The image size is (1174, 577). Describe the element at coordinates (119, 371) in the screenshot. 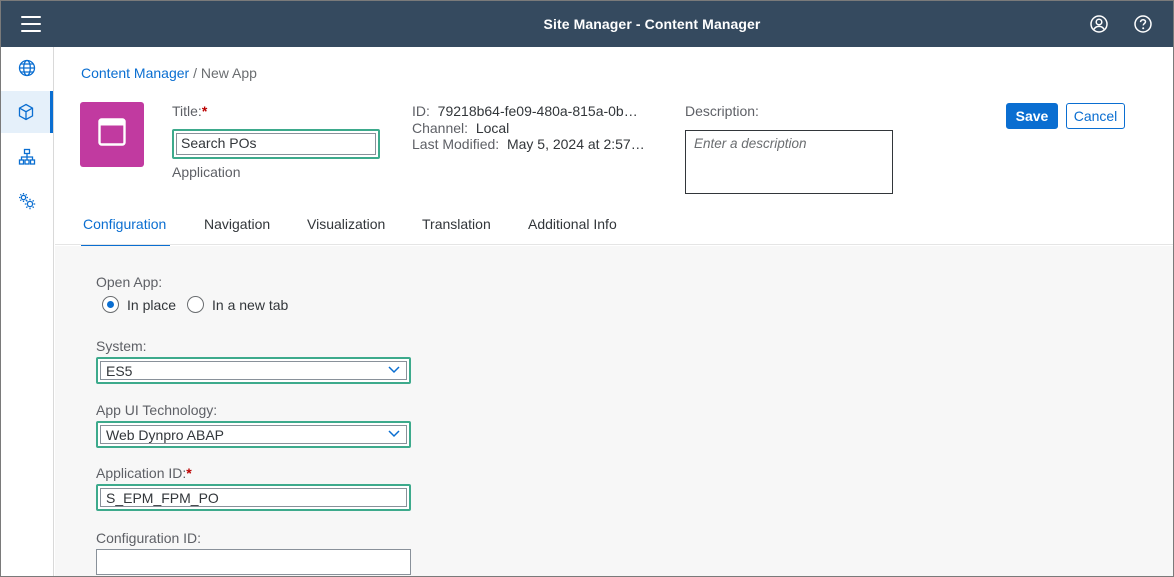

I see `system-value: ES5` at that location.